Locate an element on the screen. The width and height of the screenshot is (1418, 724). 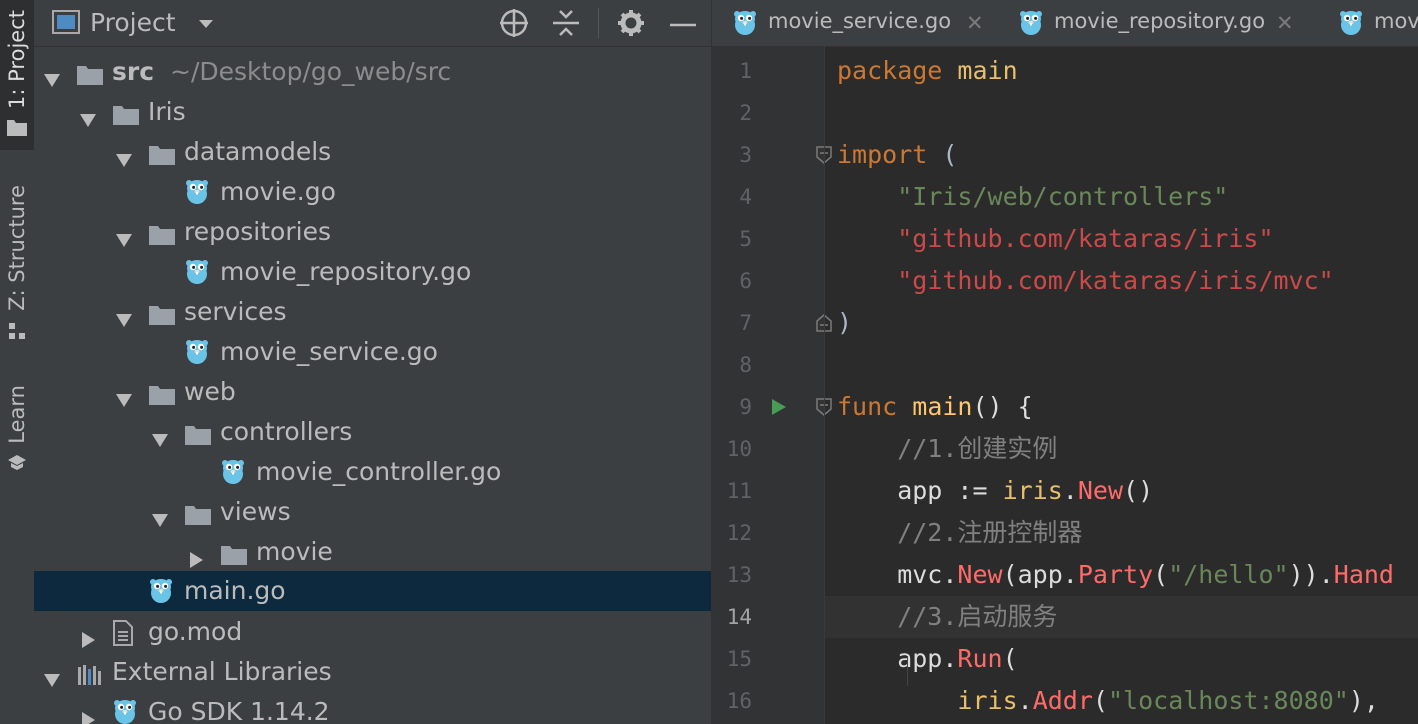
code-line: //1.创建实例 is located at coordinates (947, 449).